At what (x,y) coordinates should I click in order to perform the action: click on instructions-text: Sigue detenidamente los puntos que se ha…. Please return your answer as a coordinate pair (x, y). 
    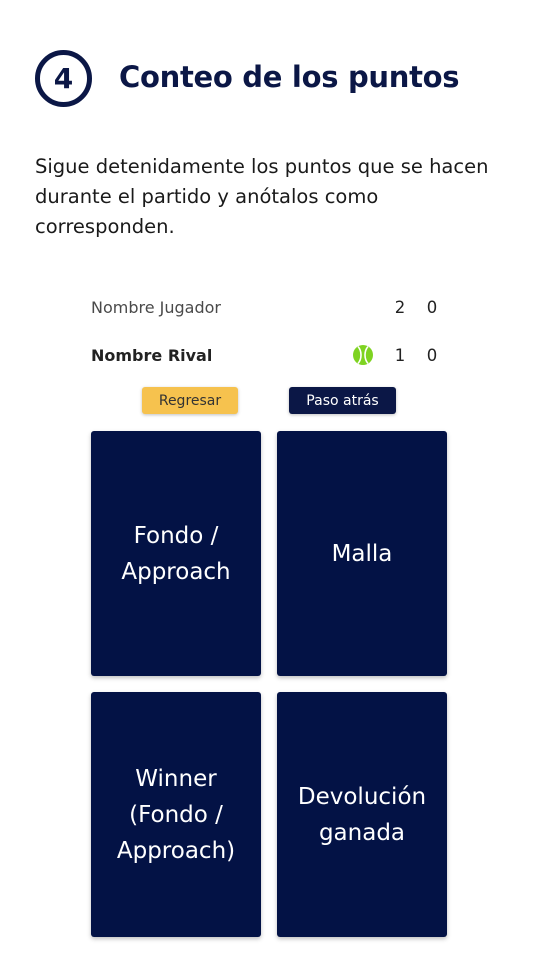
    Looking at the image, I should click on (262, 196).